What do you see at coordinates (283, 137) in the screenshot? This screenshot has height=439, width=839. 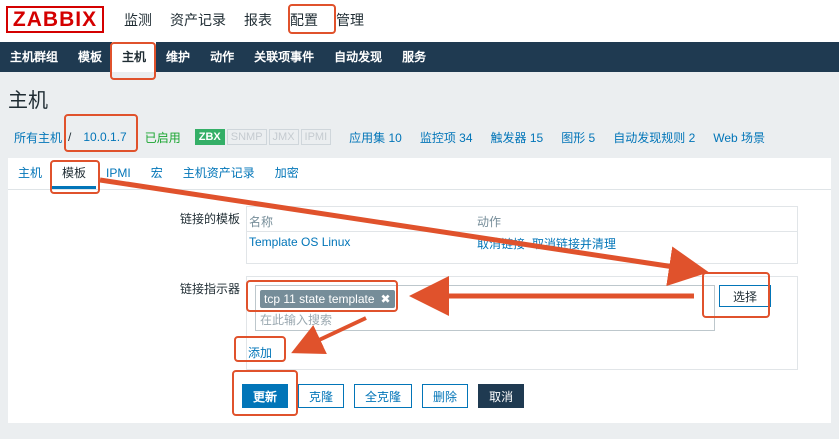 I see `tag-jmx: JMX` at bounding box center [283, 137].